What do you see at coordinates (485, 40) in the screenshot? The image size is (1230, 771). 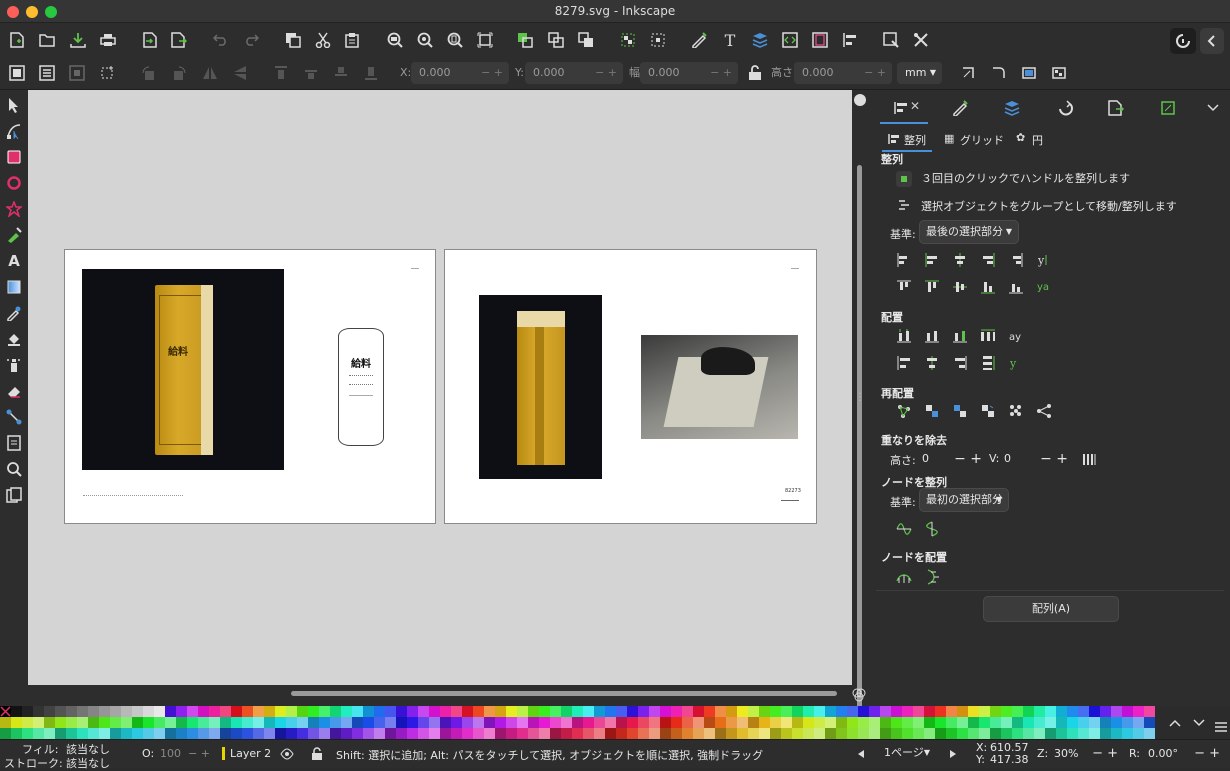 I see `zoom-page-width-icon` at bounding box center [485, 40].